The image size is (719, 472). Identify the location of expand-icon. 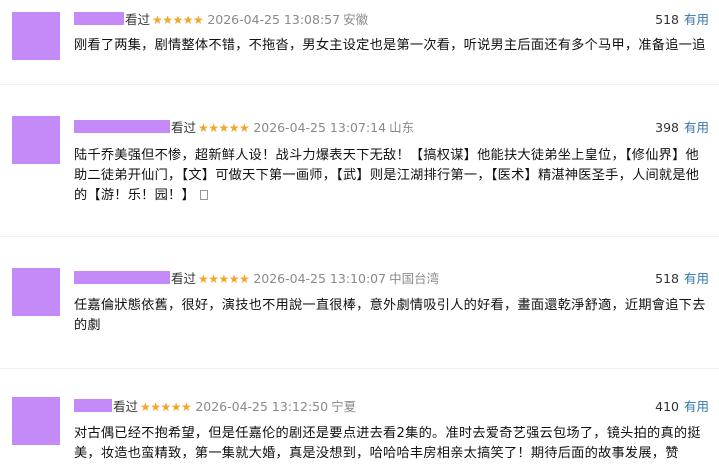
(203, 195).